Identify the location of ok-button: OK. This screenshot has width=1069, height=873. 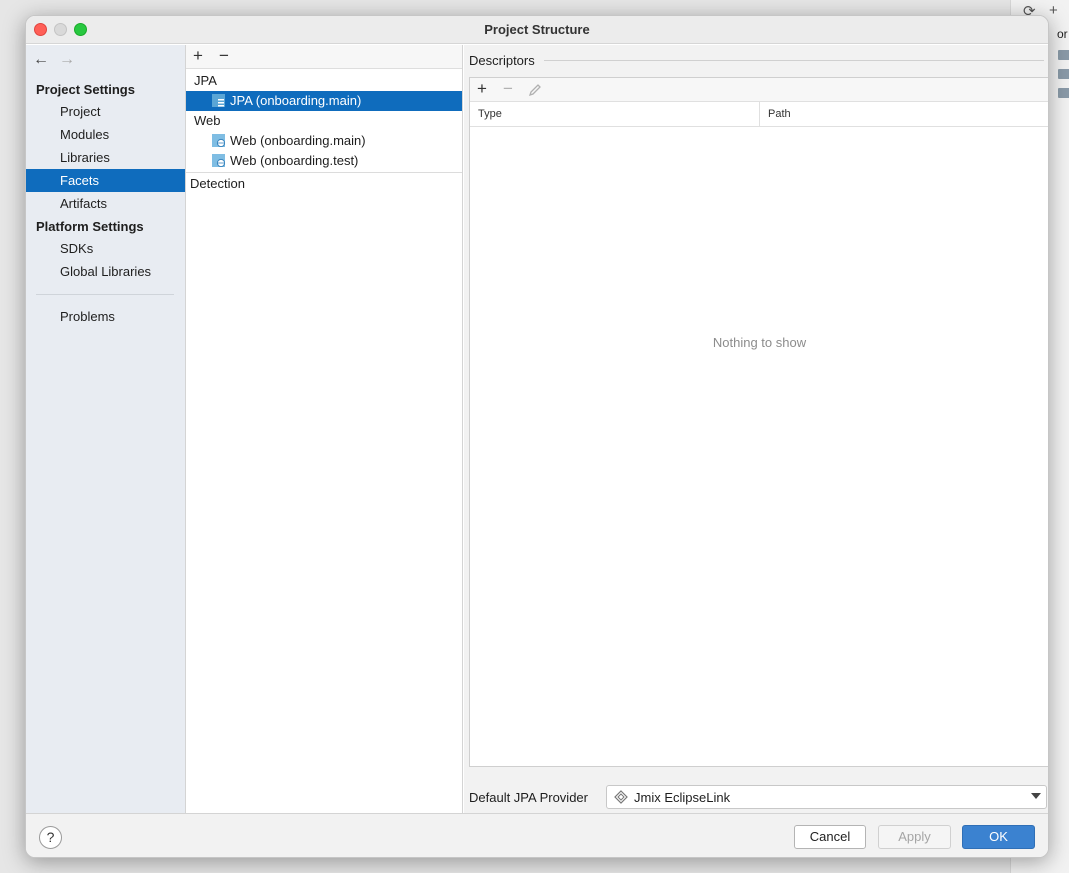
(998, 837).